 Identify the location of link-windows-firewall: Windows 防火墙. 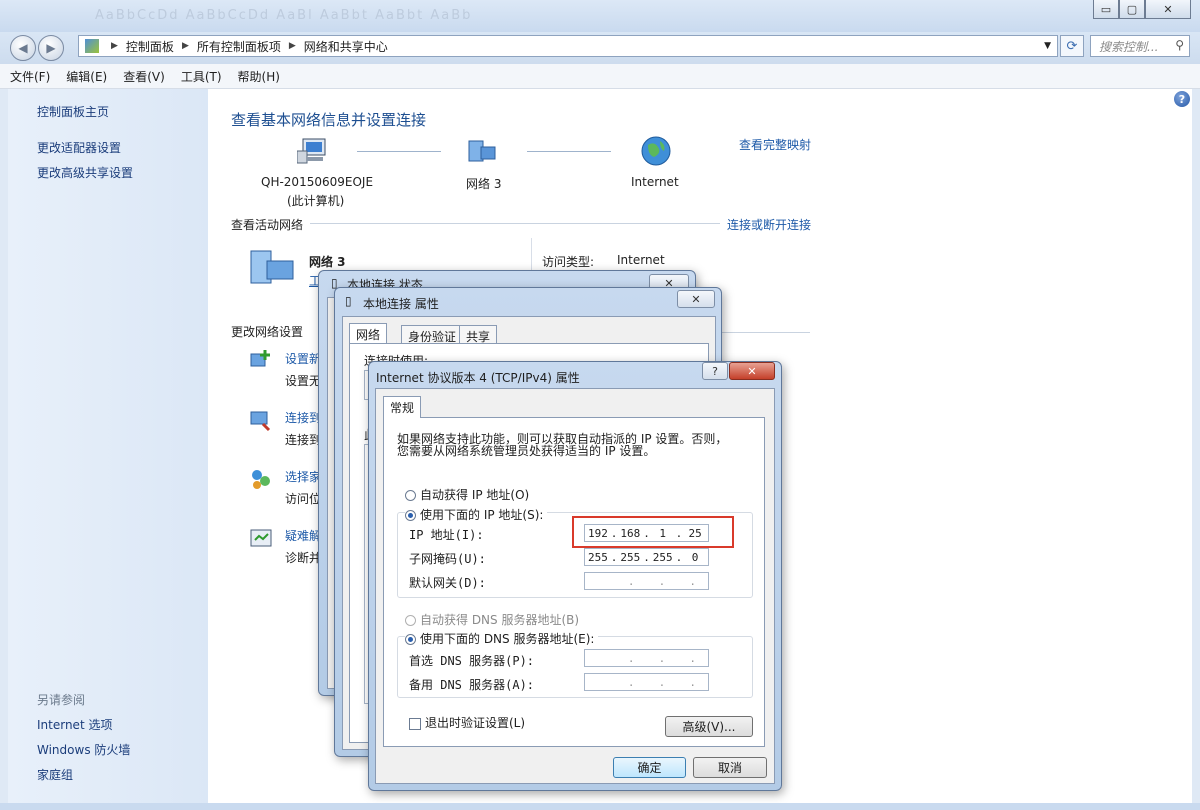
(83, 749).